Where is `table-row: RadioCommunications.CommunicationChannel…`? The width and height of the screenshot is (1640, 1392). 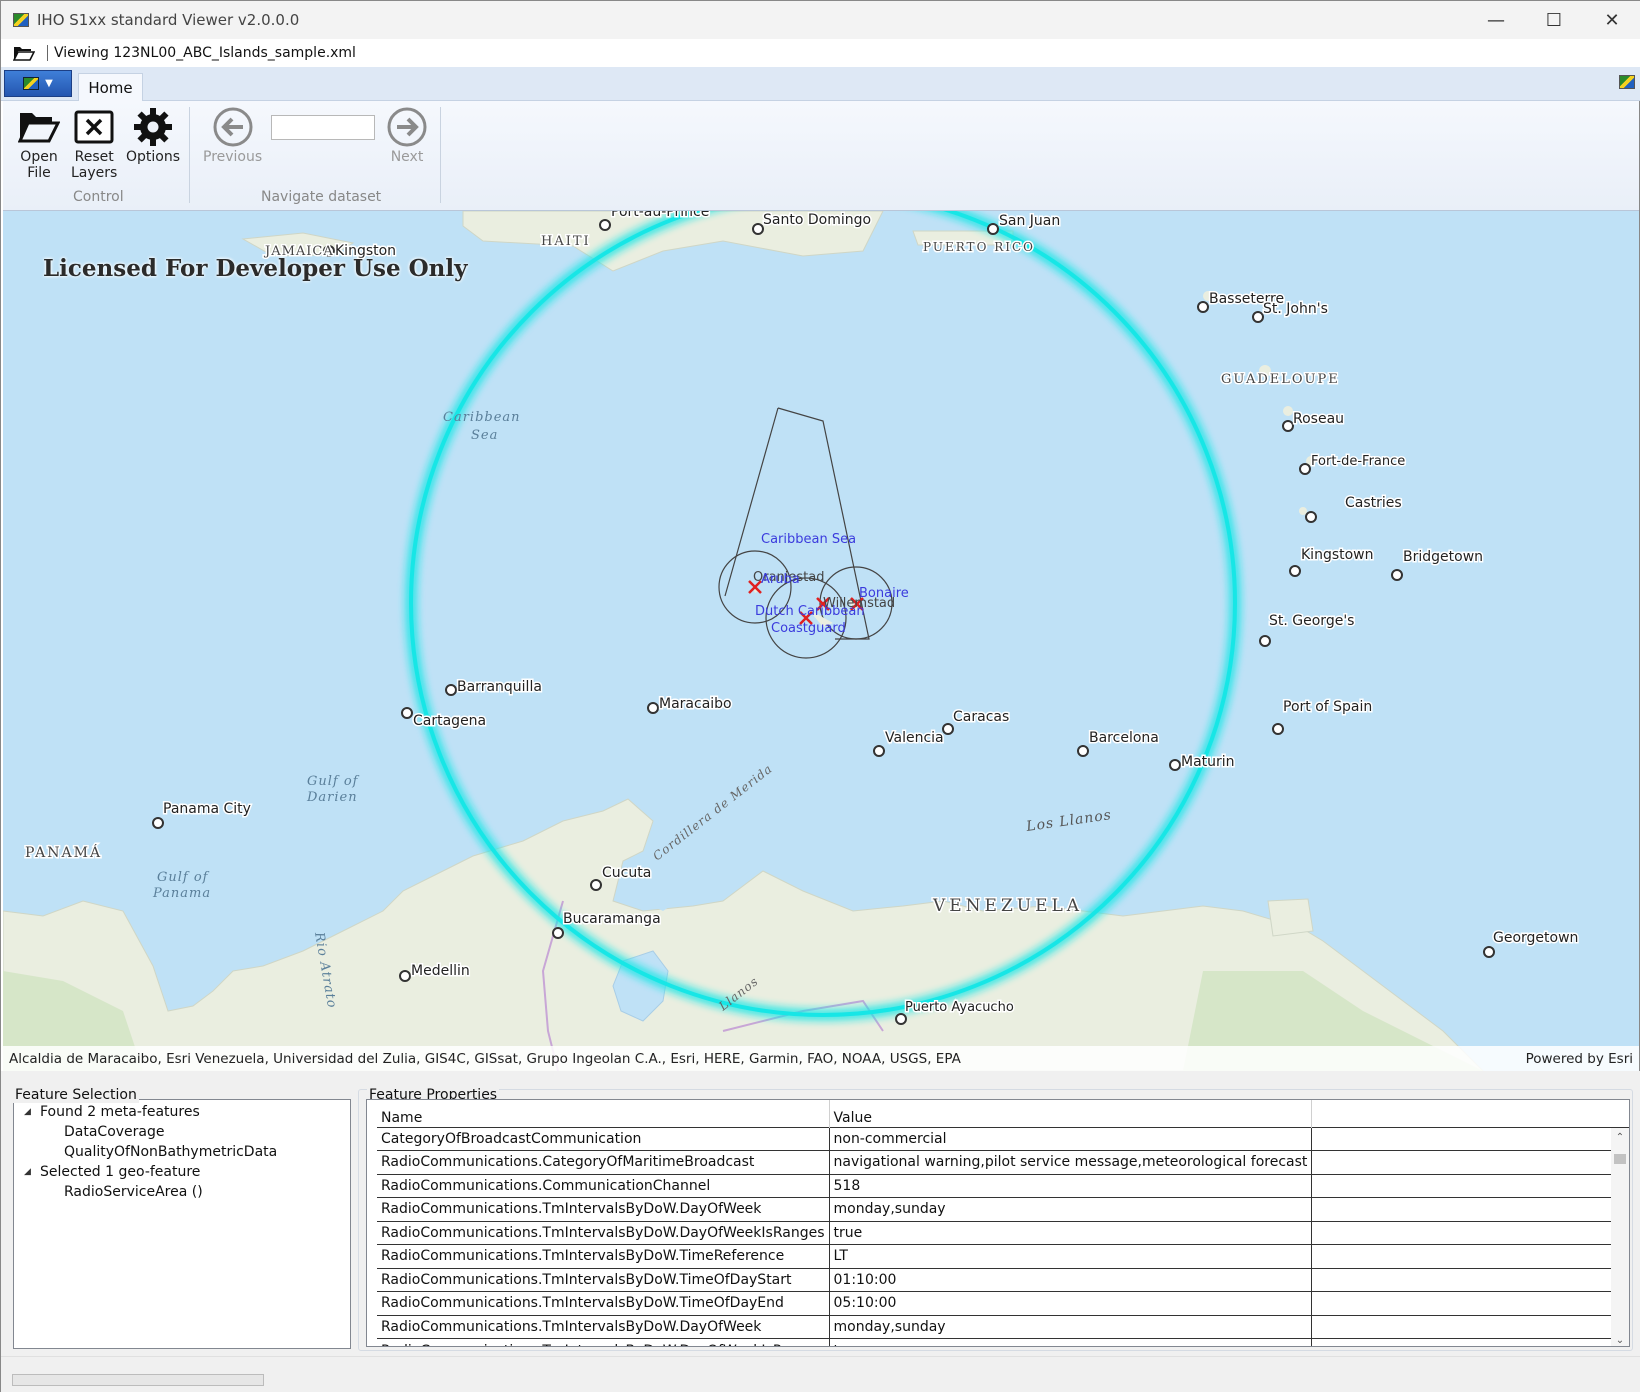 table-row: RadioCommunications.CommunicationChannel… is located at coordinates (1003, 1185).